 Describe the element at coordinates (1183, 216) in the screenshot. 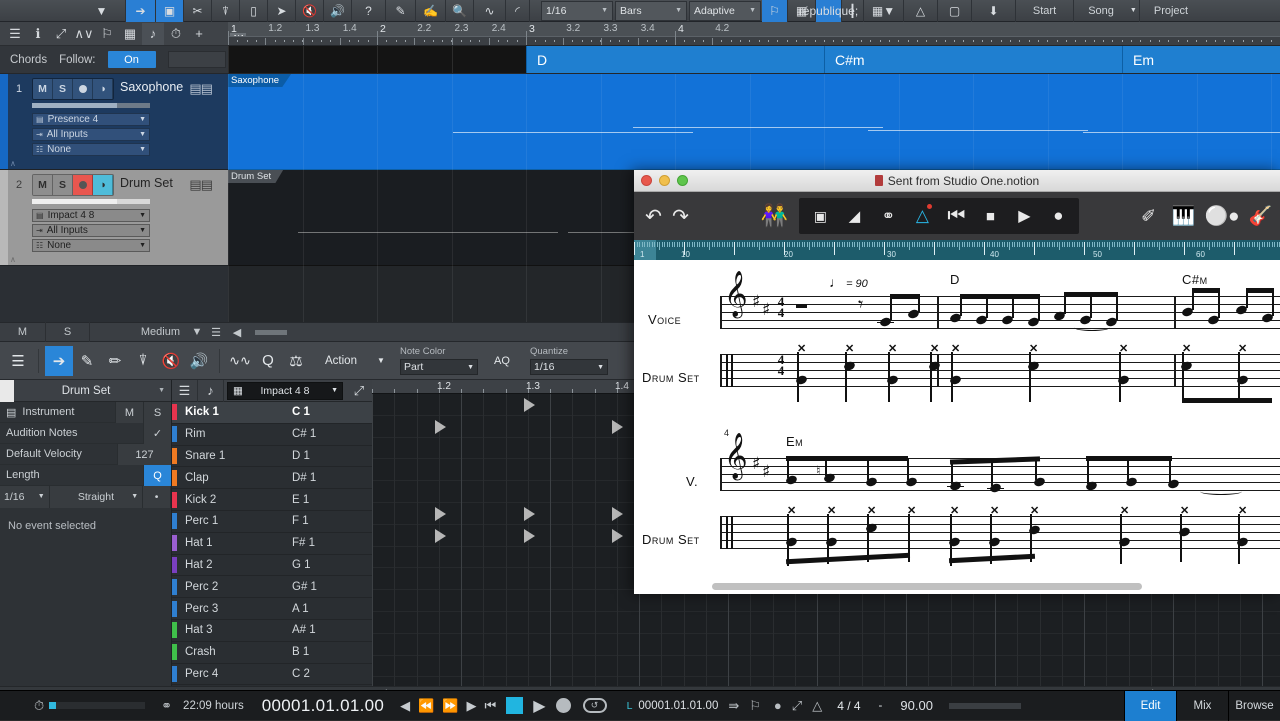

I see `piano-icon: 🎹` at that location.